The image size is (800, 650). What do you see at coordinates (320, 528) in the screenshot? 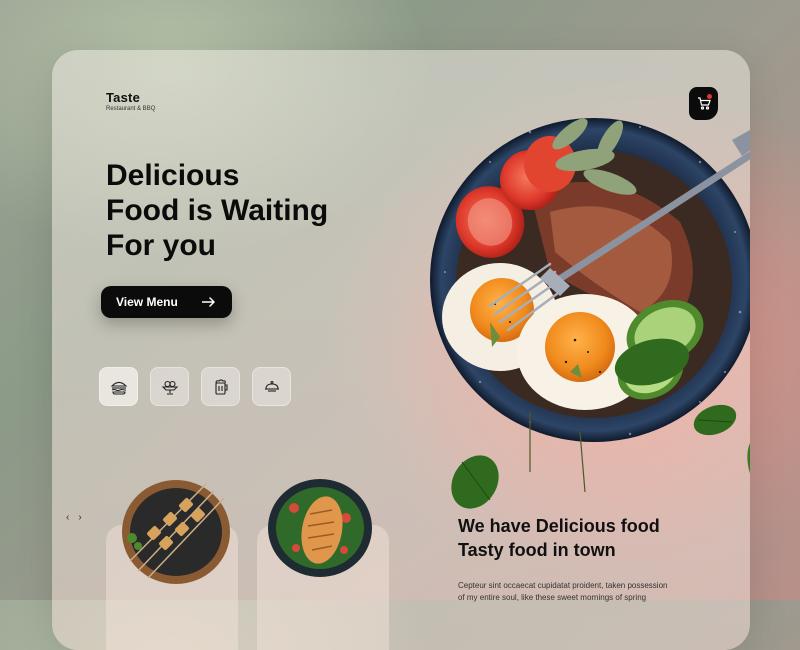
I see `chicken-salad-image` at bounding box center [320, 528].